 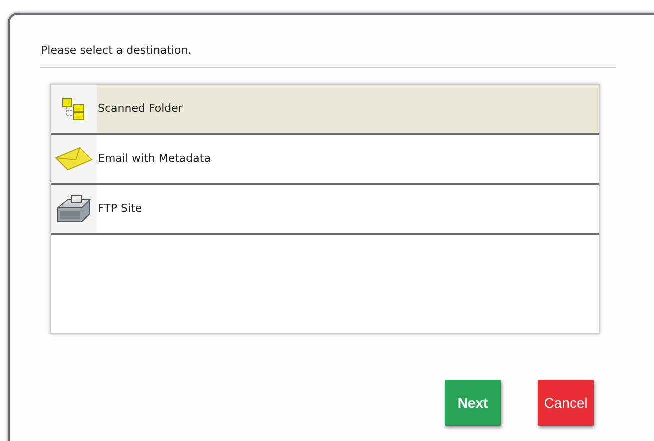 I want to click on destination-item: FTP Site, so click(x=325, y=210).